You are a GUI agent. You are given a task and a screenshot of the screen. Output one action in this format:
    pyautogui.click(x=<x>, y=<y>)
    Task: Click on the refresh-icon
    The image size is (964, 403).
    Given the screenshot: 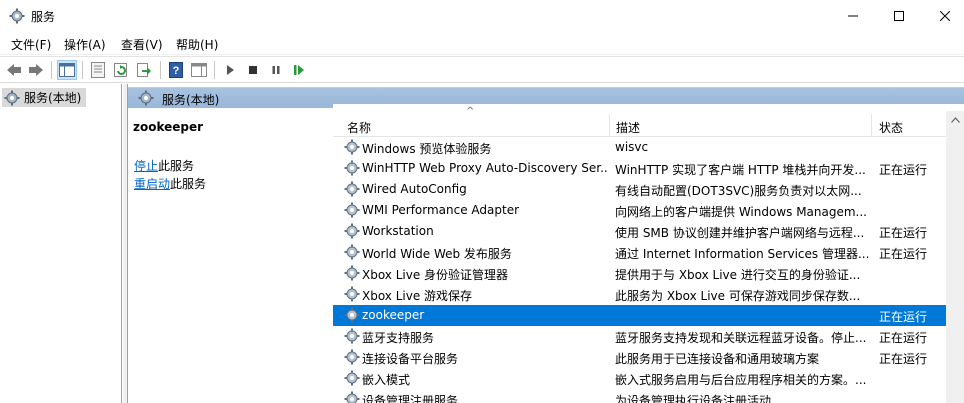 What is the action you would take?
    pyautogui.click(x=120, y=70)
    